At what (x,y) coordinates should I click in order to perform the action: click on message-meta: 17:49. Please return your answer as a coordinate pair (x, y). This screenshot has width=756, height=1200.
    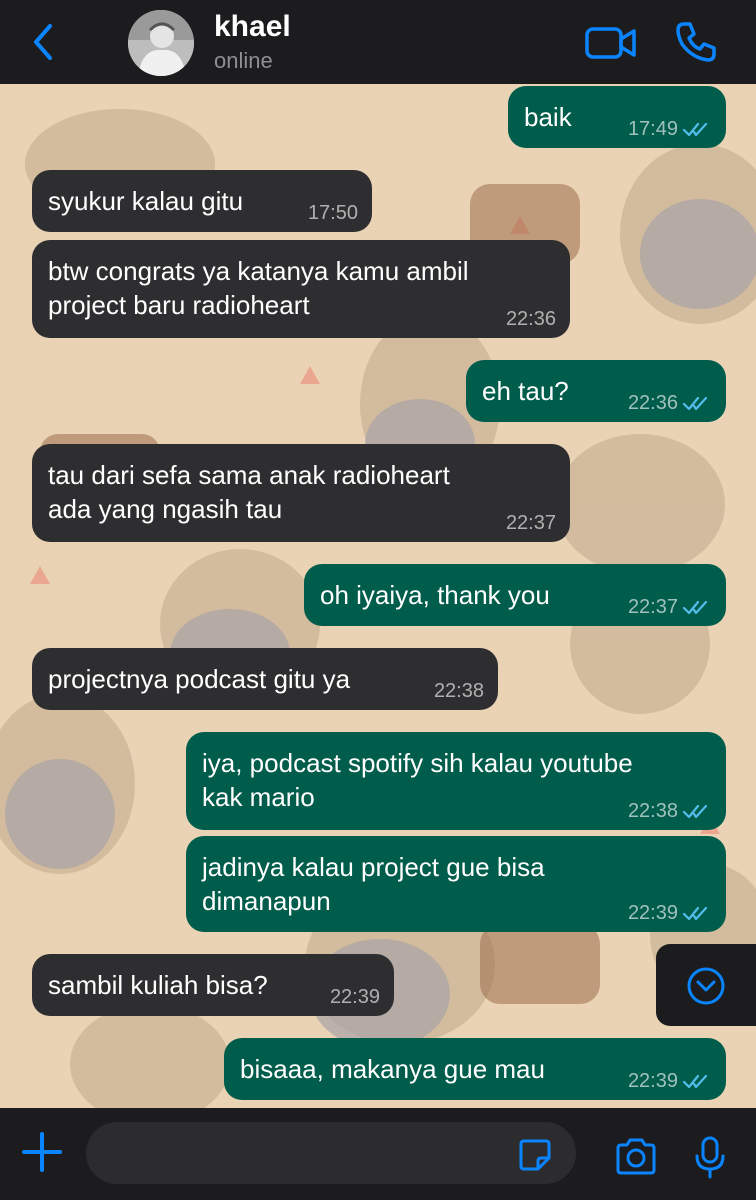
    Looking at the image, I should click on (670, 129).